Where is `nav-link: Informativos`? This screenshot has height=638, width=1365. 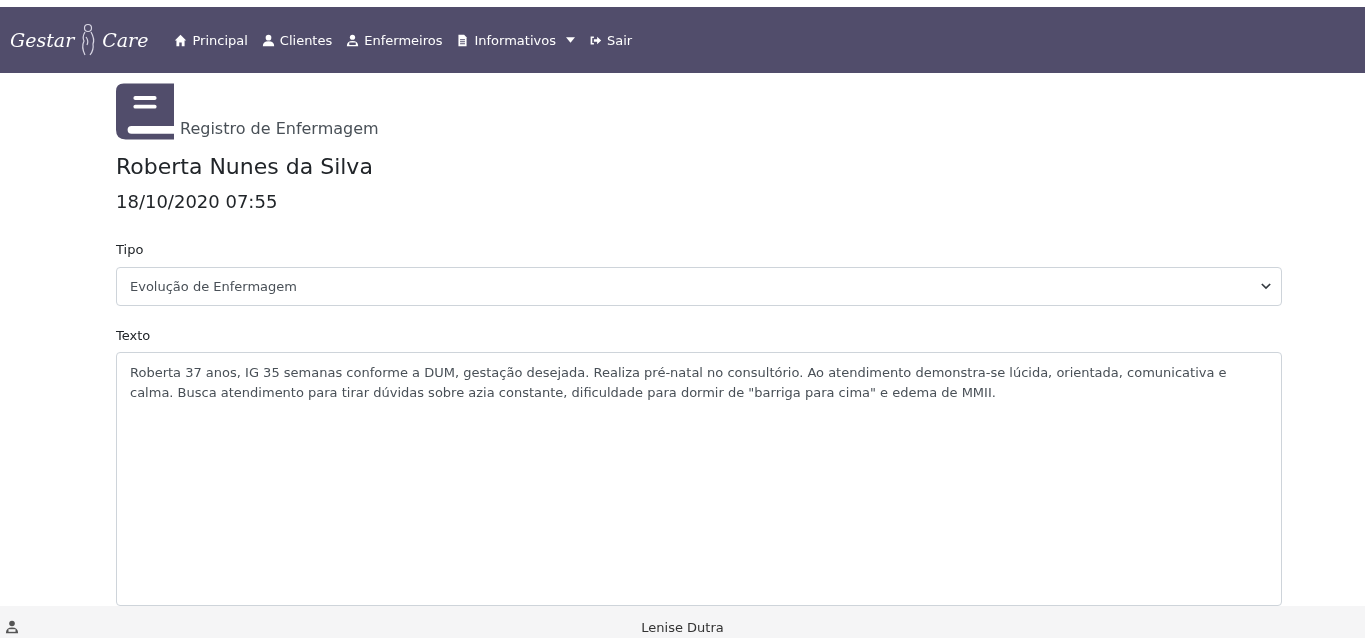
nav-link: Informativos is located at coordinates (515, 40).